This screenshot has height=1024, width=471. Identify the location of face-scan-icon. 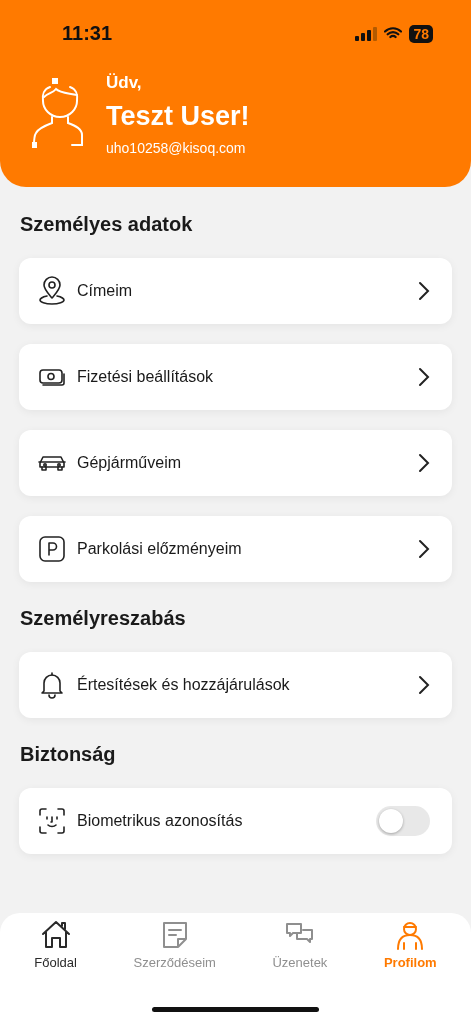
(52, 821).